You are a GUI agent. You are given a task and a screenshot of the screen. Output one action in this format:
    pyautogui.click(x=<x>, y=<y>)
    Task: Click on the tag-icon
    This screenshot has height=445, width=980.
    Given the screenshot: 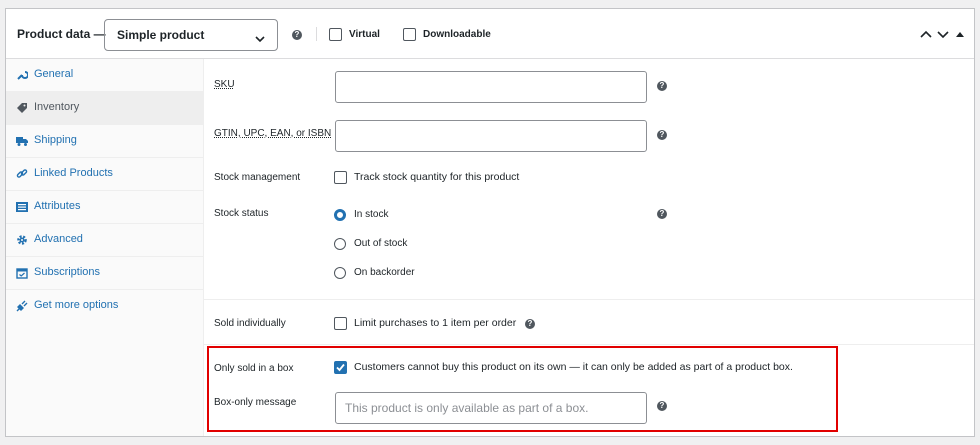 What is the action you would take?
    pyautogui.click(x=22, y=107)
    